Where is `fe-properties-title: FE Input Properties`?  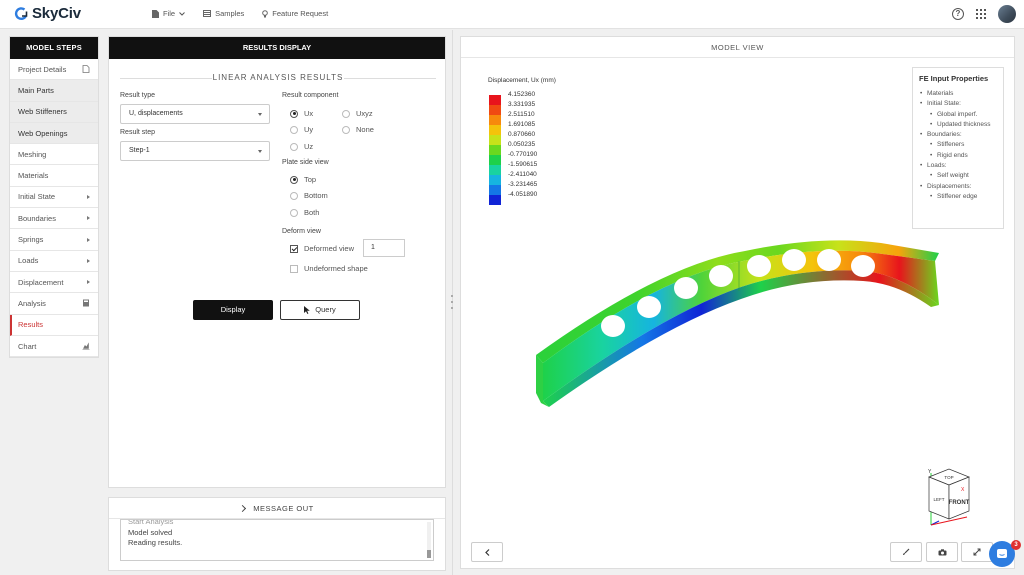
fe-properties-title: FE Input Properties is located at coordinates (954, 78).